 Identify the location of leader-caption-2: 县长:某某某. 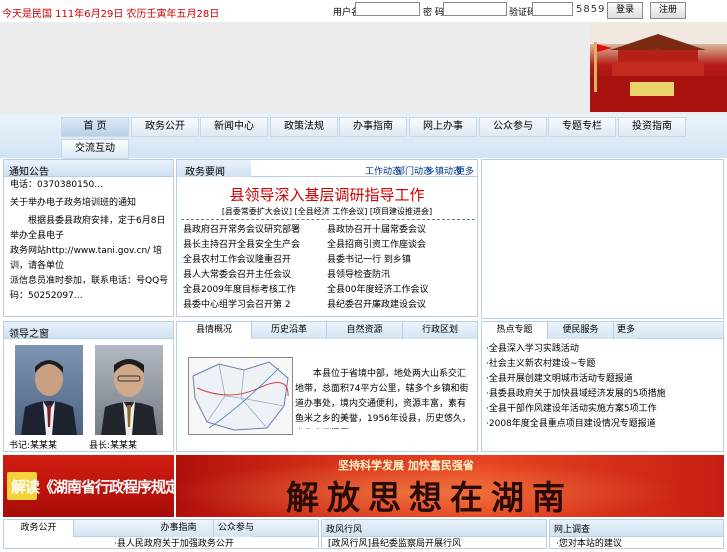
(113, 444).